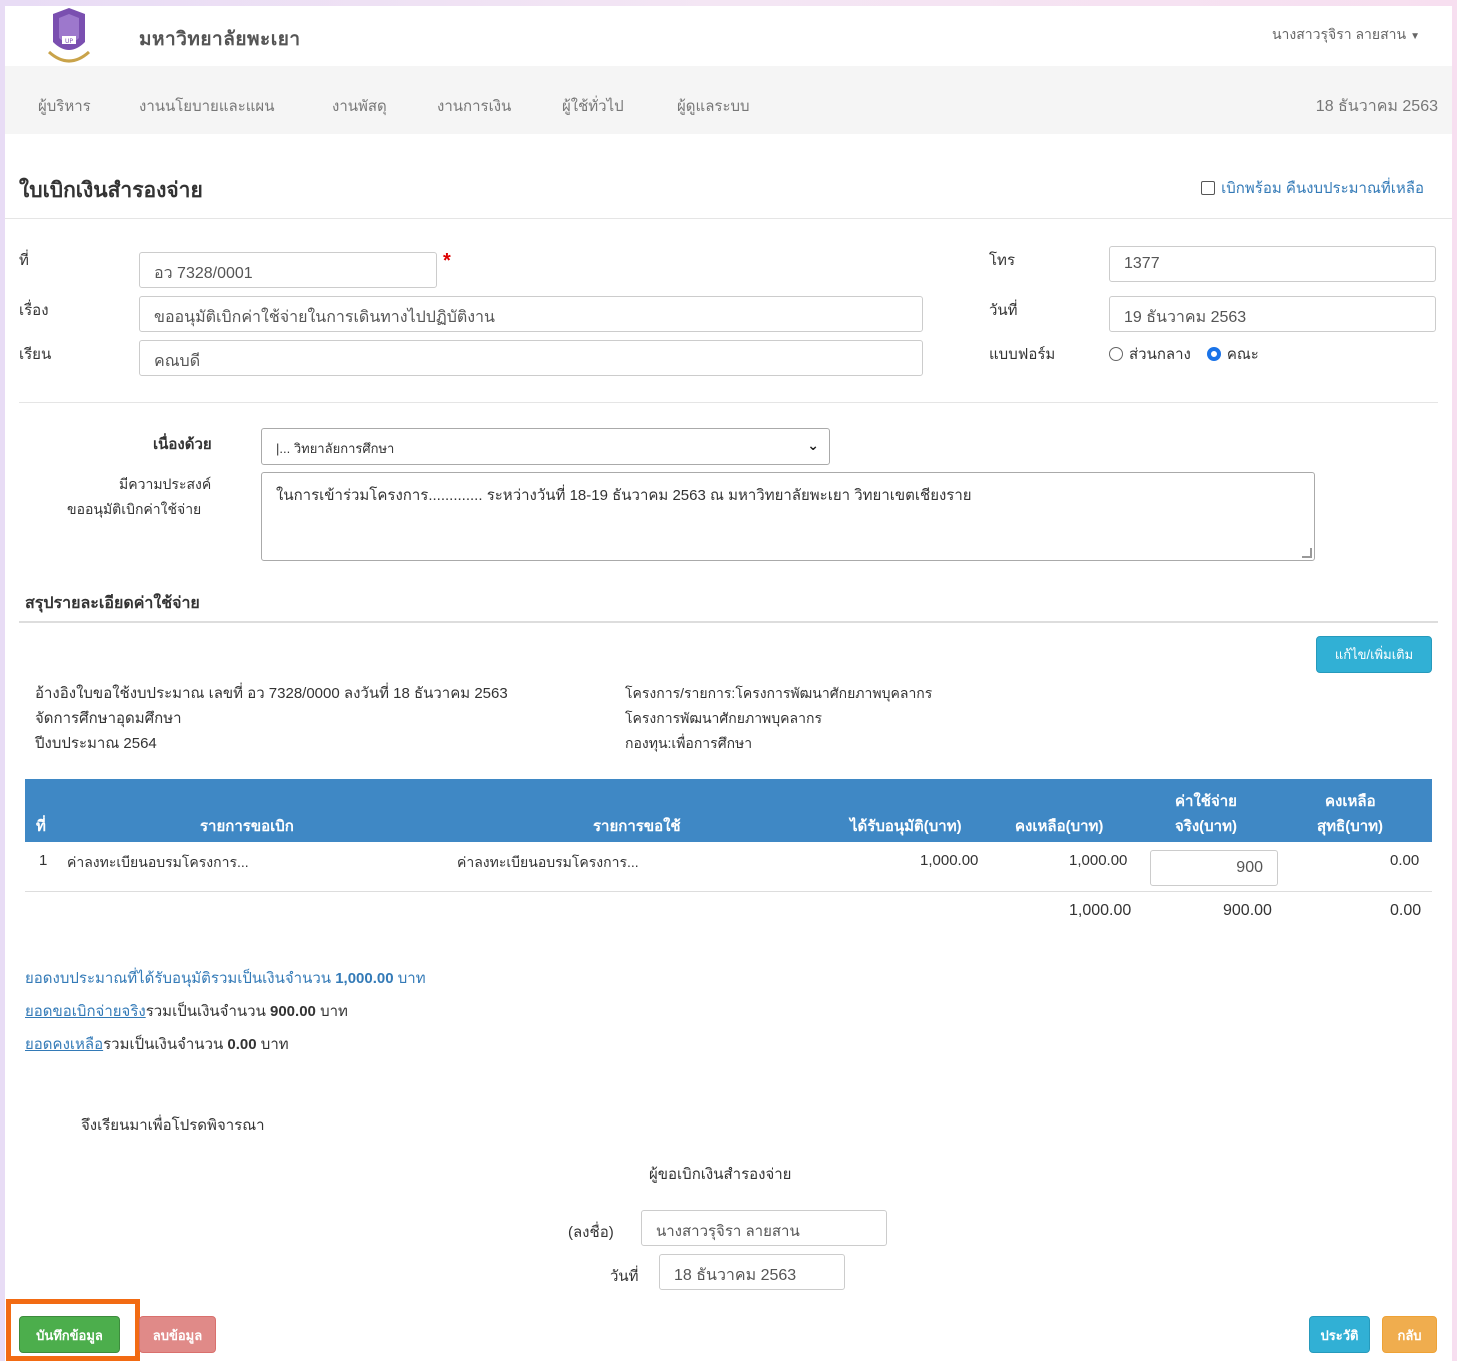 The height and width of the screenshot is (1361, 1457). What do you see at coordinates (288, 270) in the screenshot?
I see `doc-number-input: อว 7328/0001` at bounding box center [288, 270].